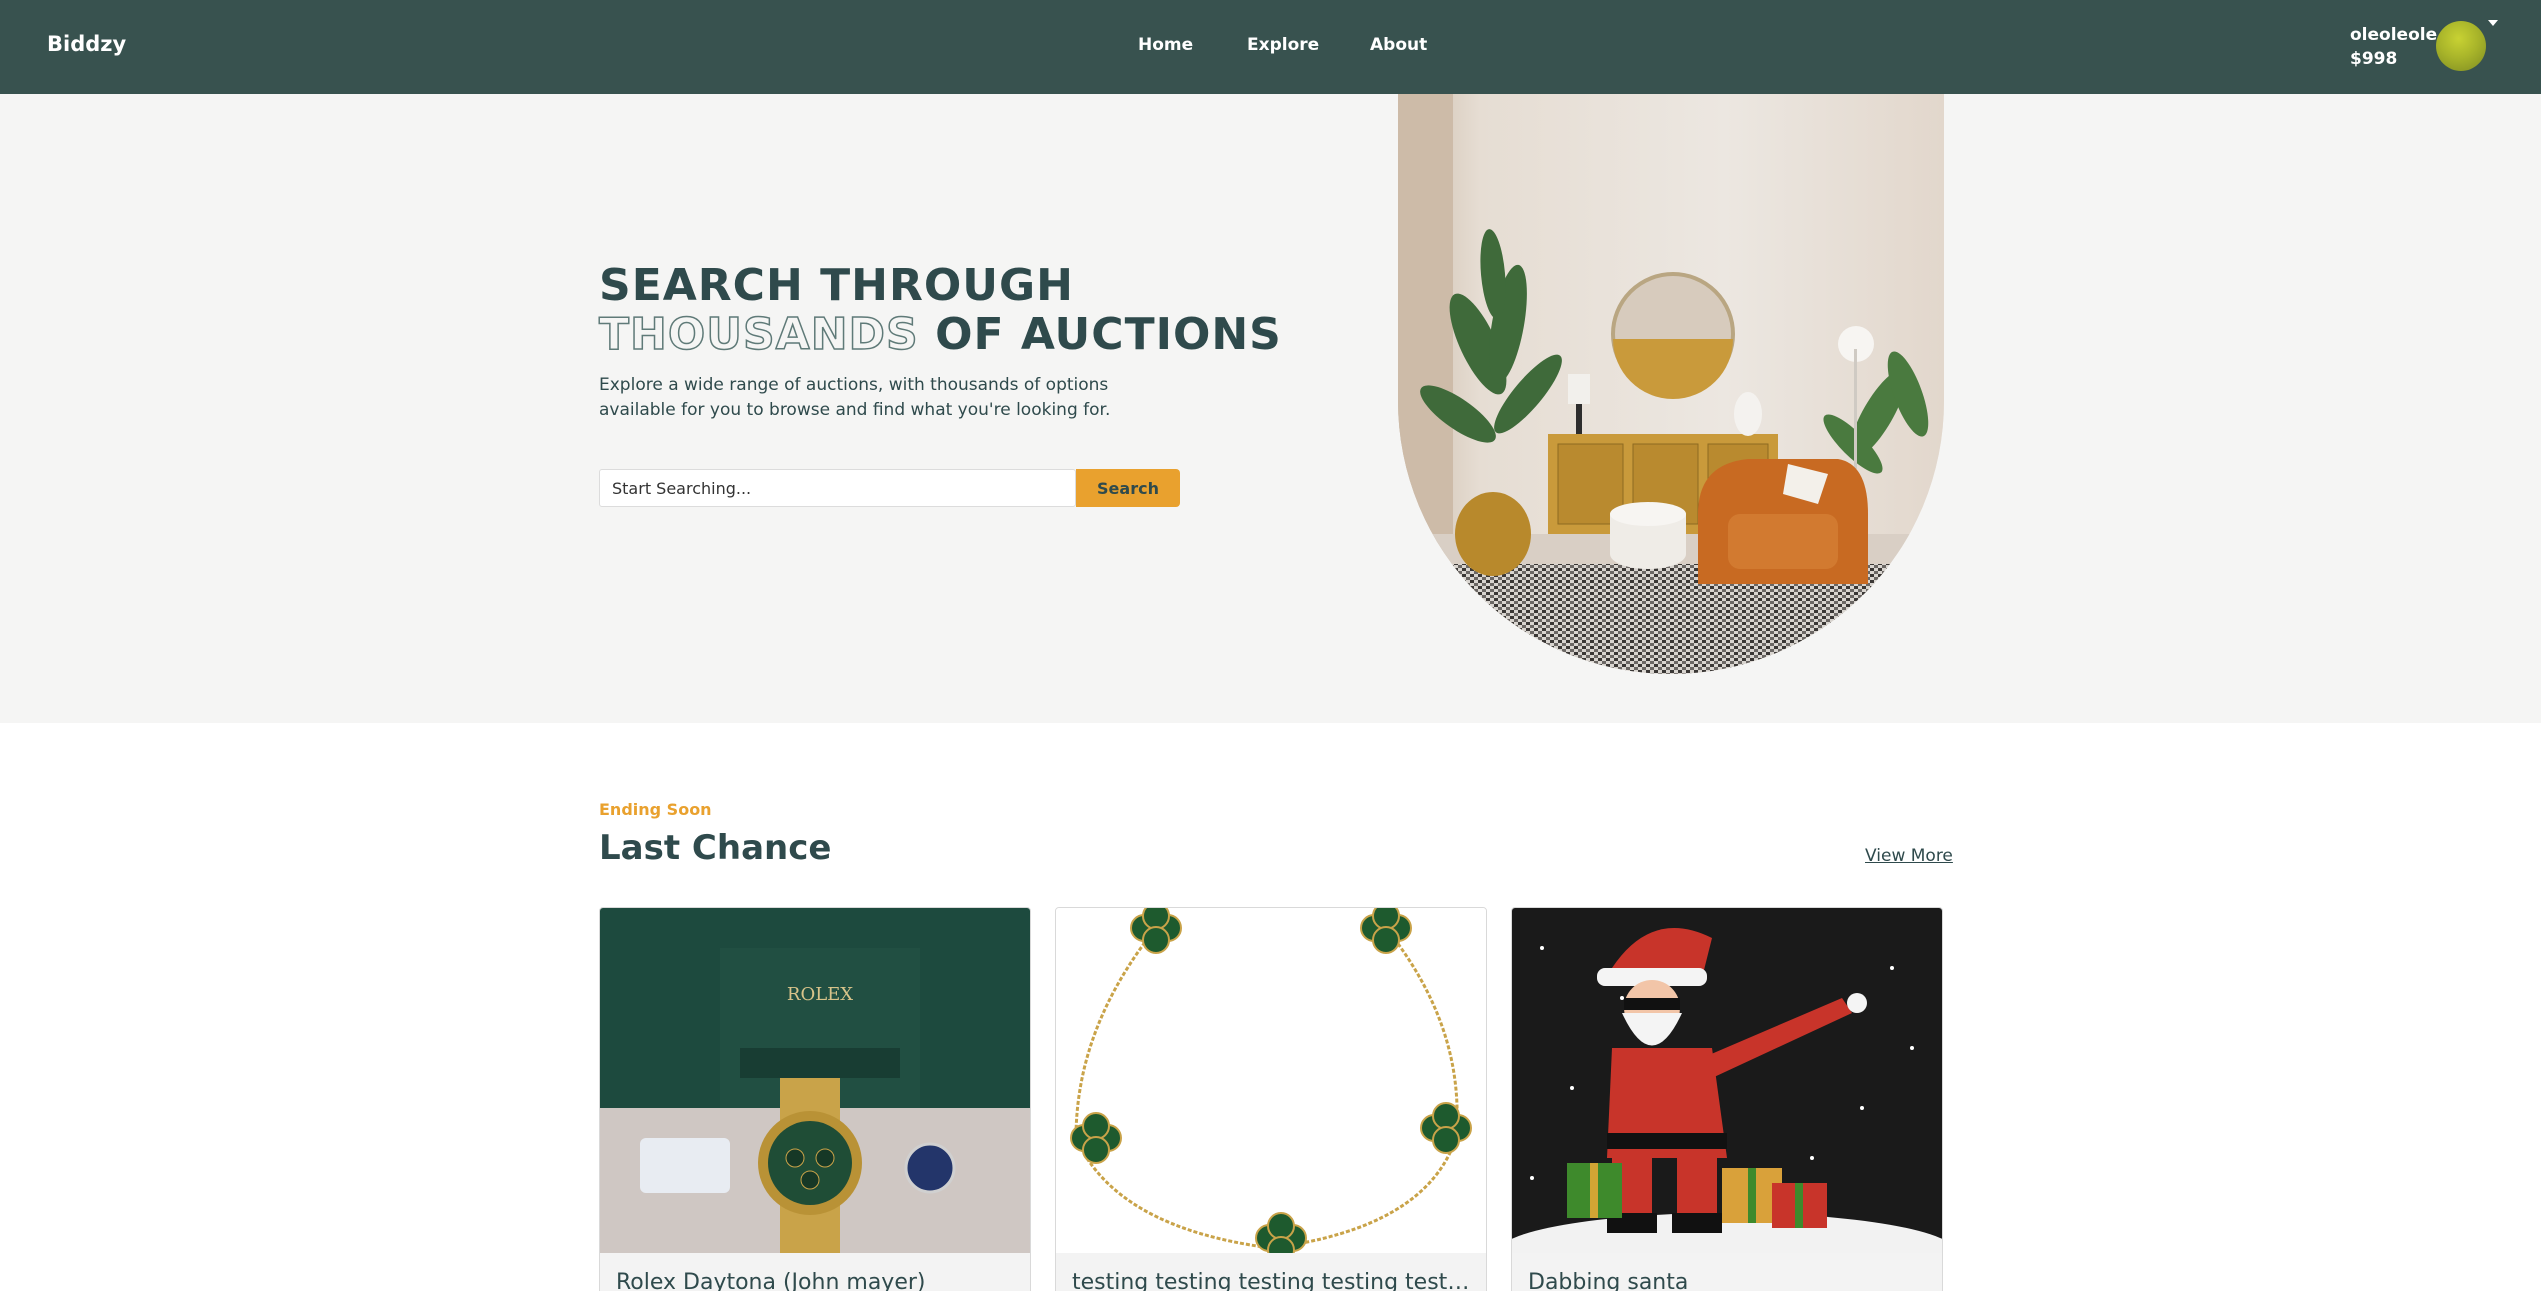 The image size is (2541, 1291). Describe the element at coordinates (820, 994) in the screenshot. I see `svg-text: ROLEX` at that location.